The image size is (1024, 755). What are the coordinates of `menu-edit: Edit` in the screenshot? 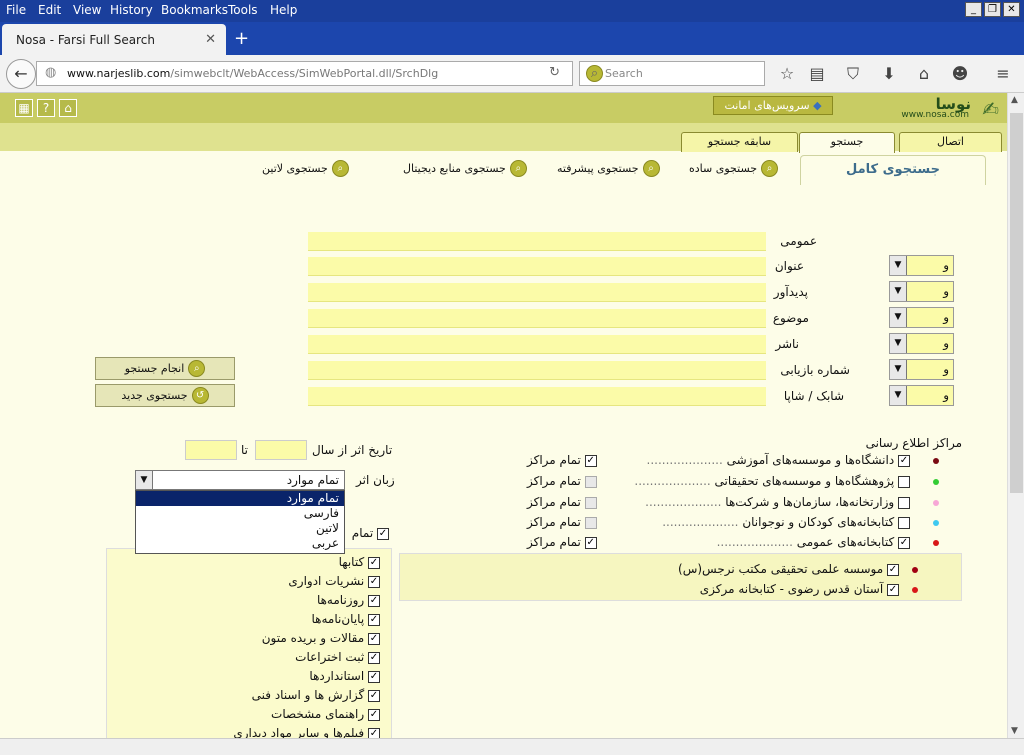 It's located at (49, 10).